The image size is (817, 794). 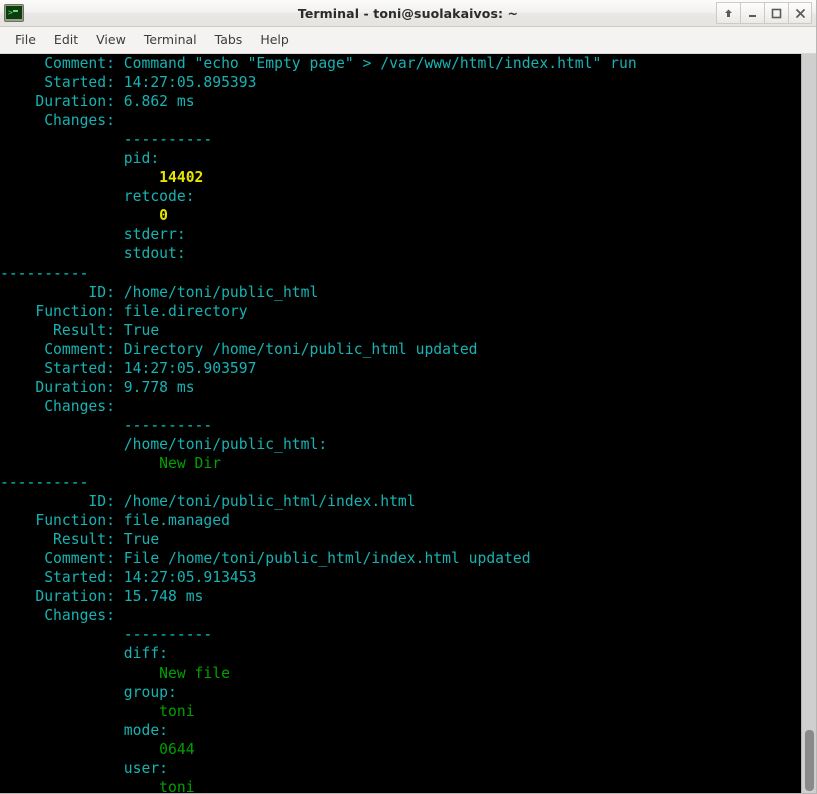 What do you see at coordinates (102, 597) in the screenshot?
I see `terminal-text: Duration: 15.748 ms` at bounding box center [102, 597].